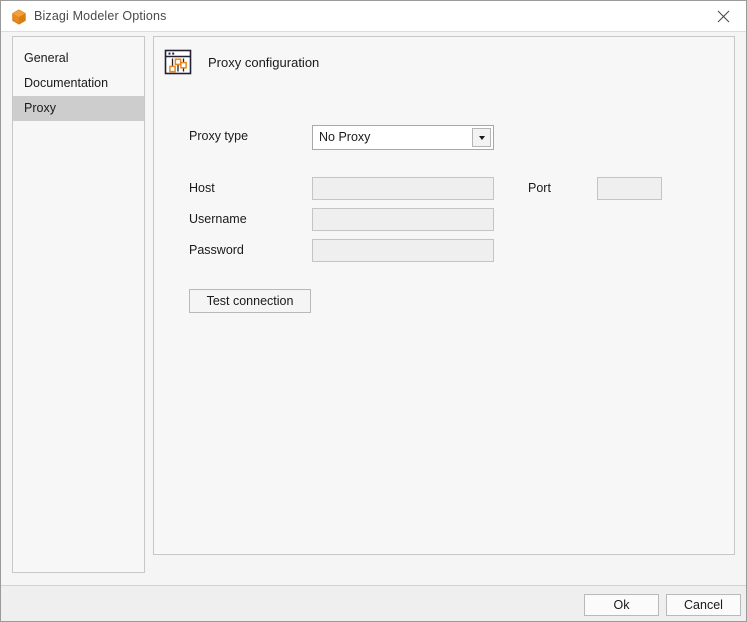 This screenshot has height=622, width=747. What do you see at coordinates (178, 62) in the screenshot?
I see `settings-sliders-icon` at bounding box center [178, 62].